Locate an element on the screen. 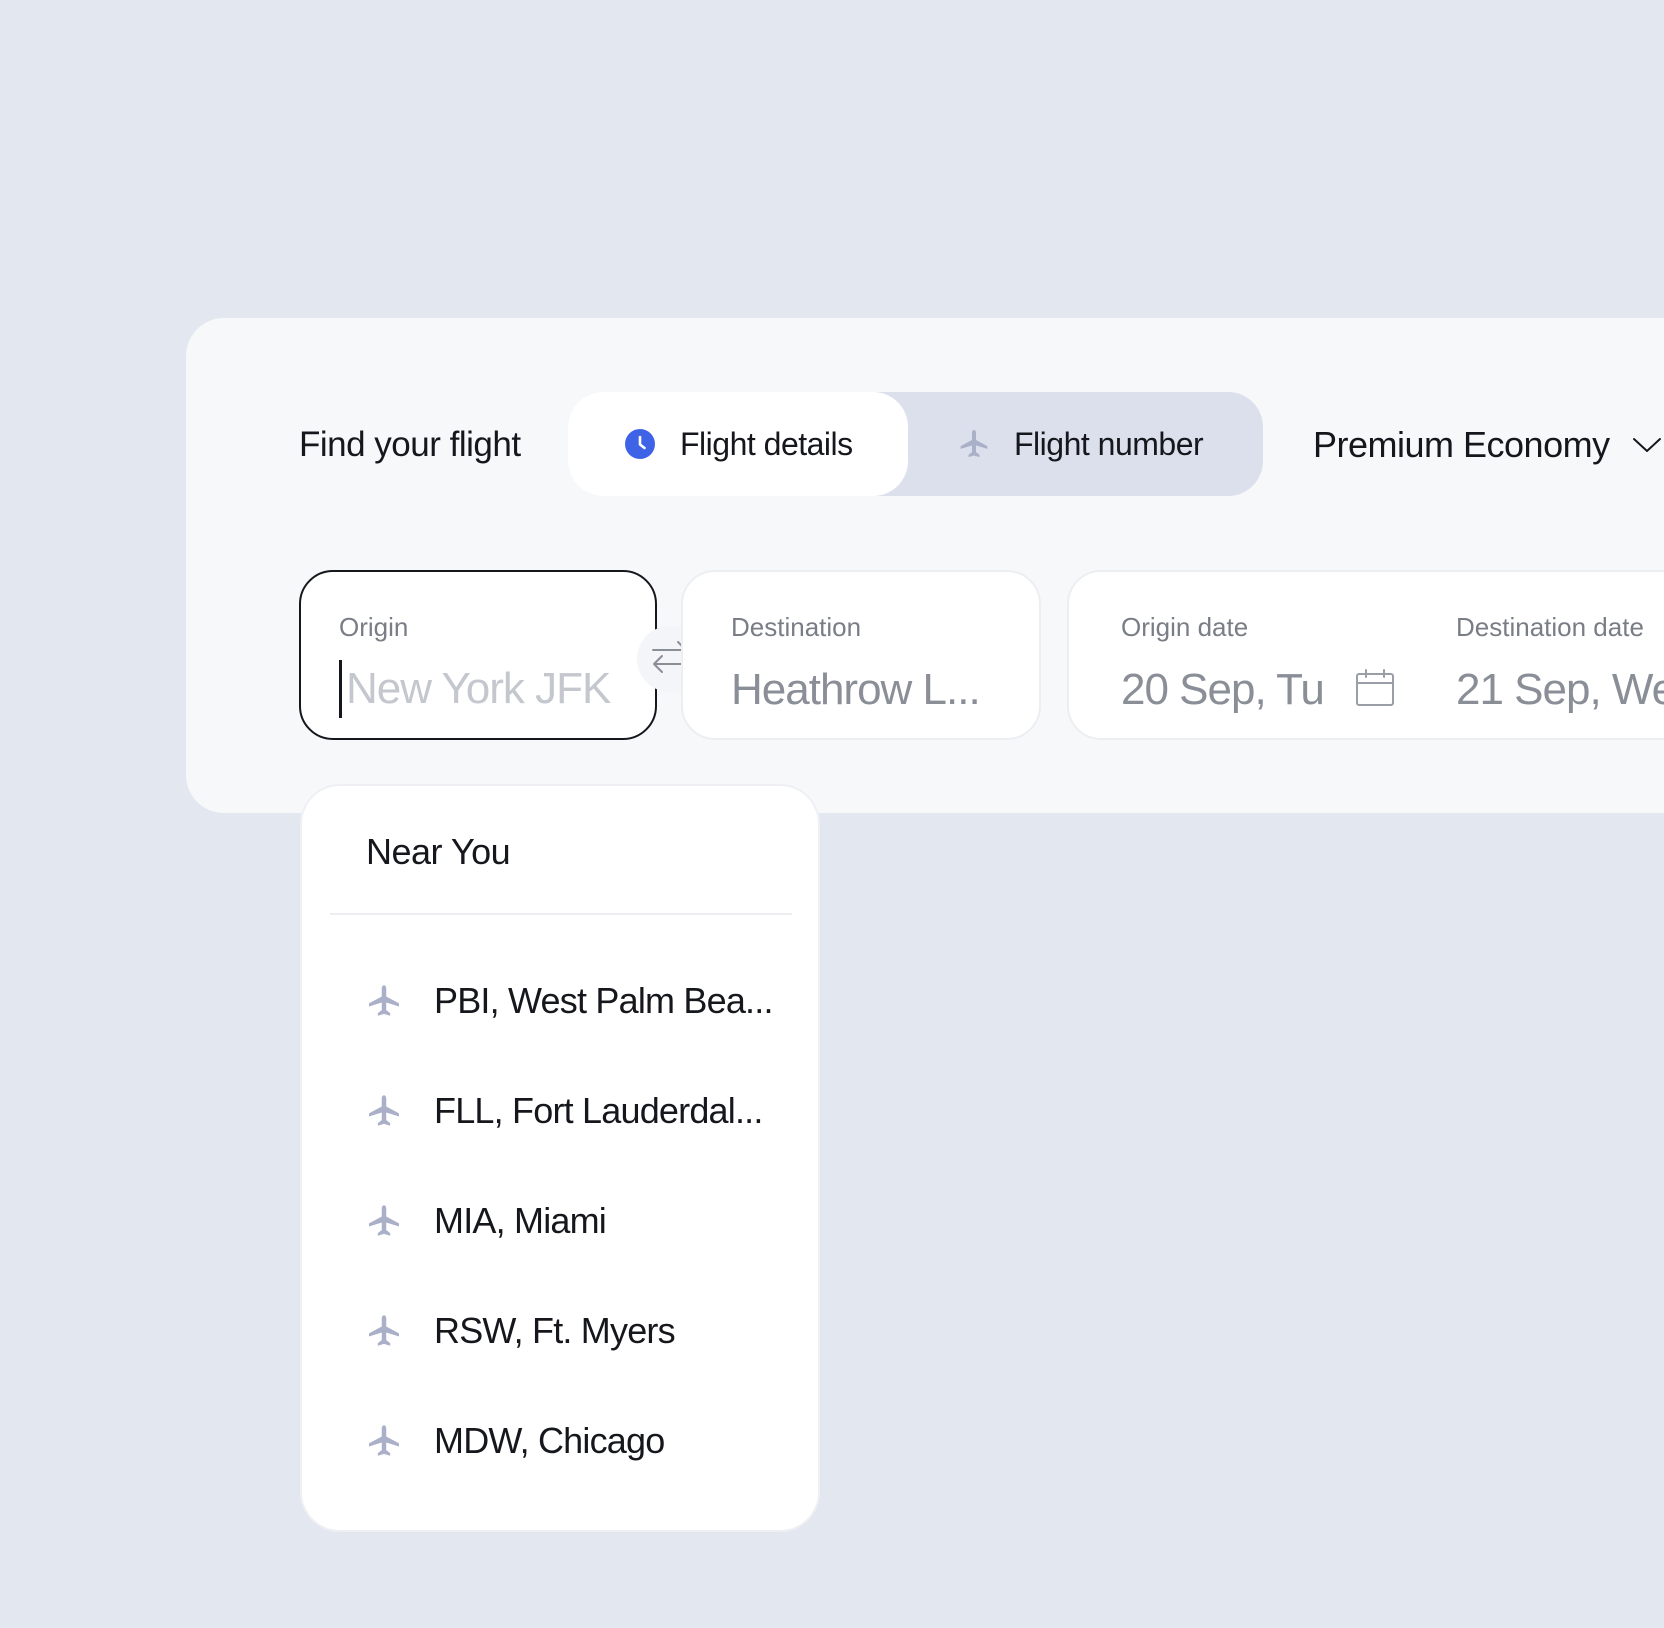 The width and height of the screenshot is (1664, 1628). tab-label: Flight details is located at coordinates (766, 443).